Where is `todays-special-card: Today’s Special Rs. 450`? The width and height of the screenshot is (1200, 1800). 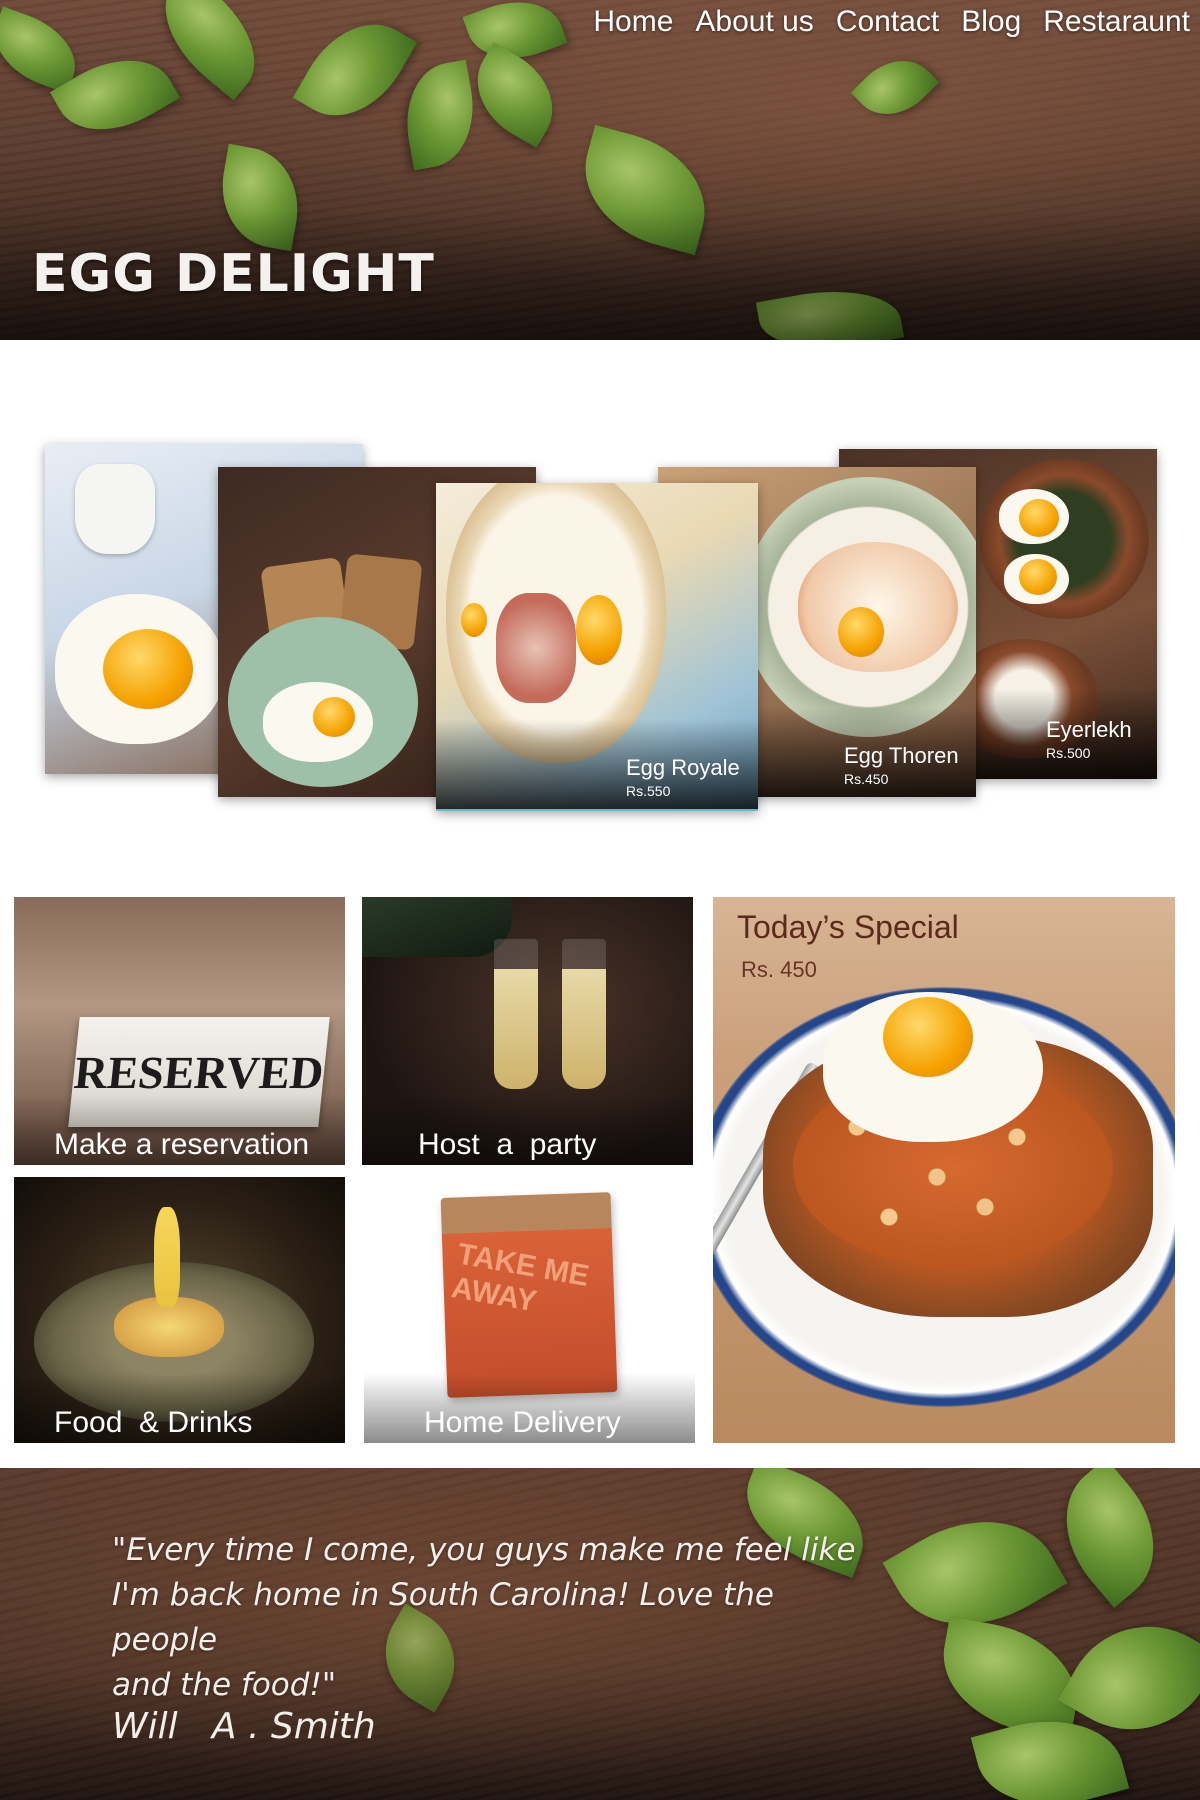
todays-special-card: Today’s Special Rs. 450 is located at coordinates (944, 1170).